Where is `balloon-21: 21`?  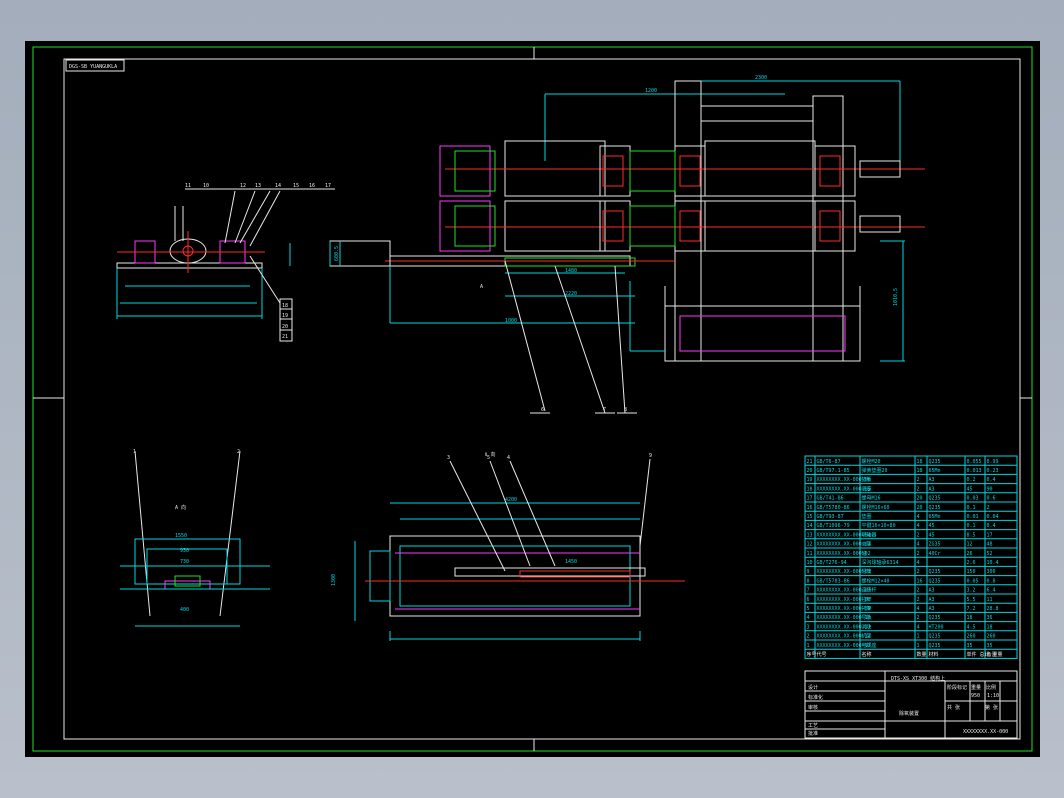
balloon-21: 21 is located at coordinates (285, 337).